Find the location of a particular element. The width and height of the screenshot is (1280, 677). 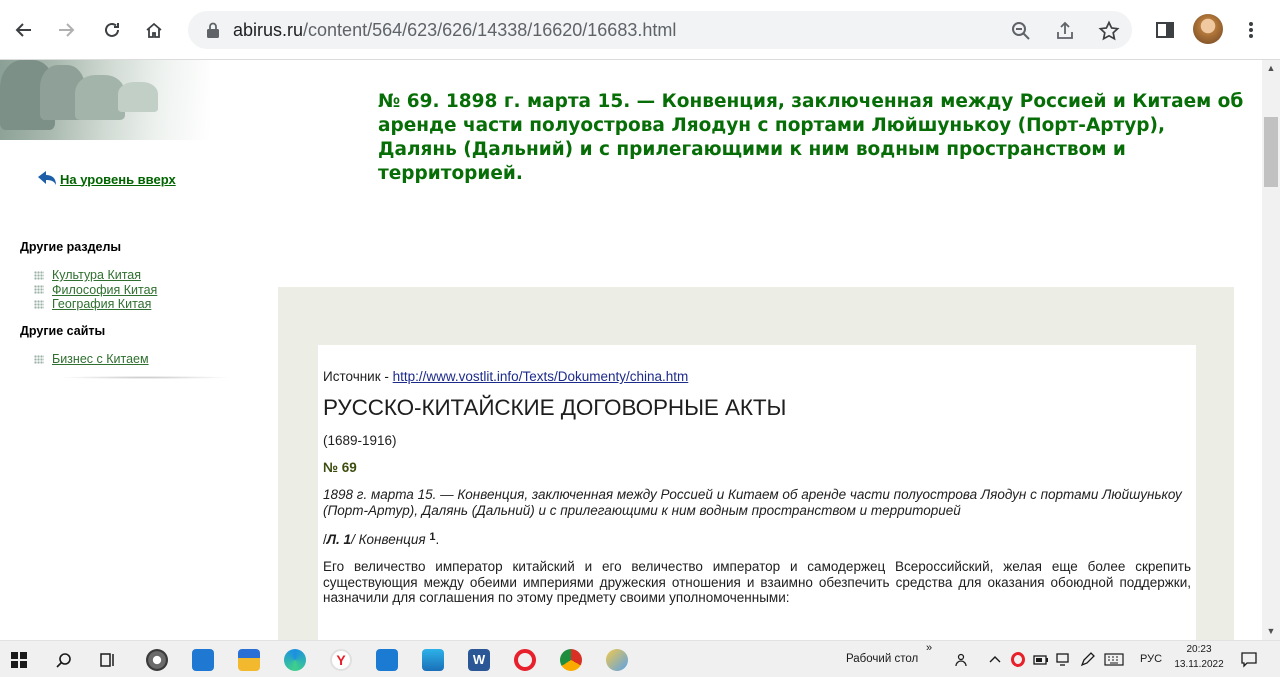

url-host: abirus.ru is located at coordinates (268, 30).